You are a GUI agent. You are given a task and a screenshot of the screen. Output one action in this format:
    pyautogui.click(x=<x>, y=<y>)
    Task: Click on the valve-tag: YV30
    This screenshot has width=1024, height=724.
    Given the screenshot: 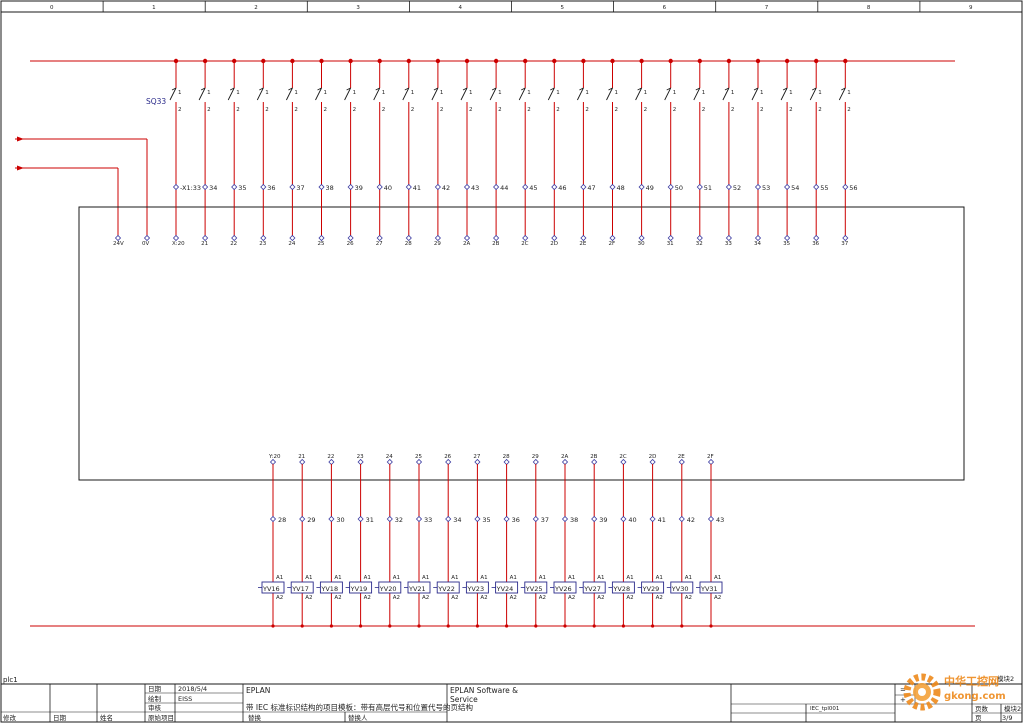 What is the action you would take?
    pyautogui.click(x=680, y=589)
    